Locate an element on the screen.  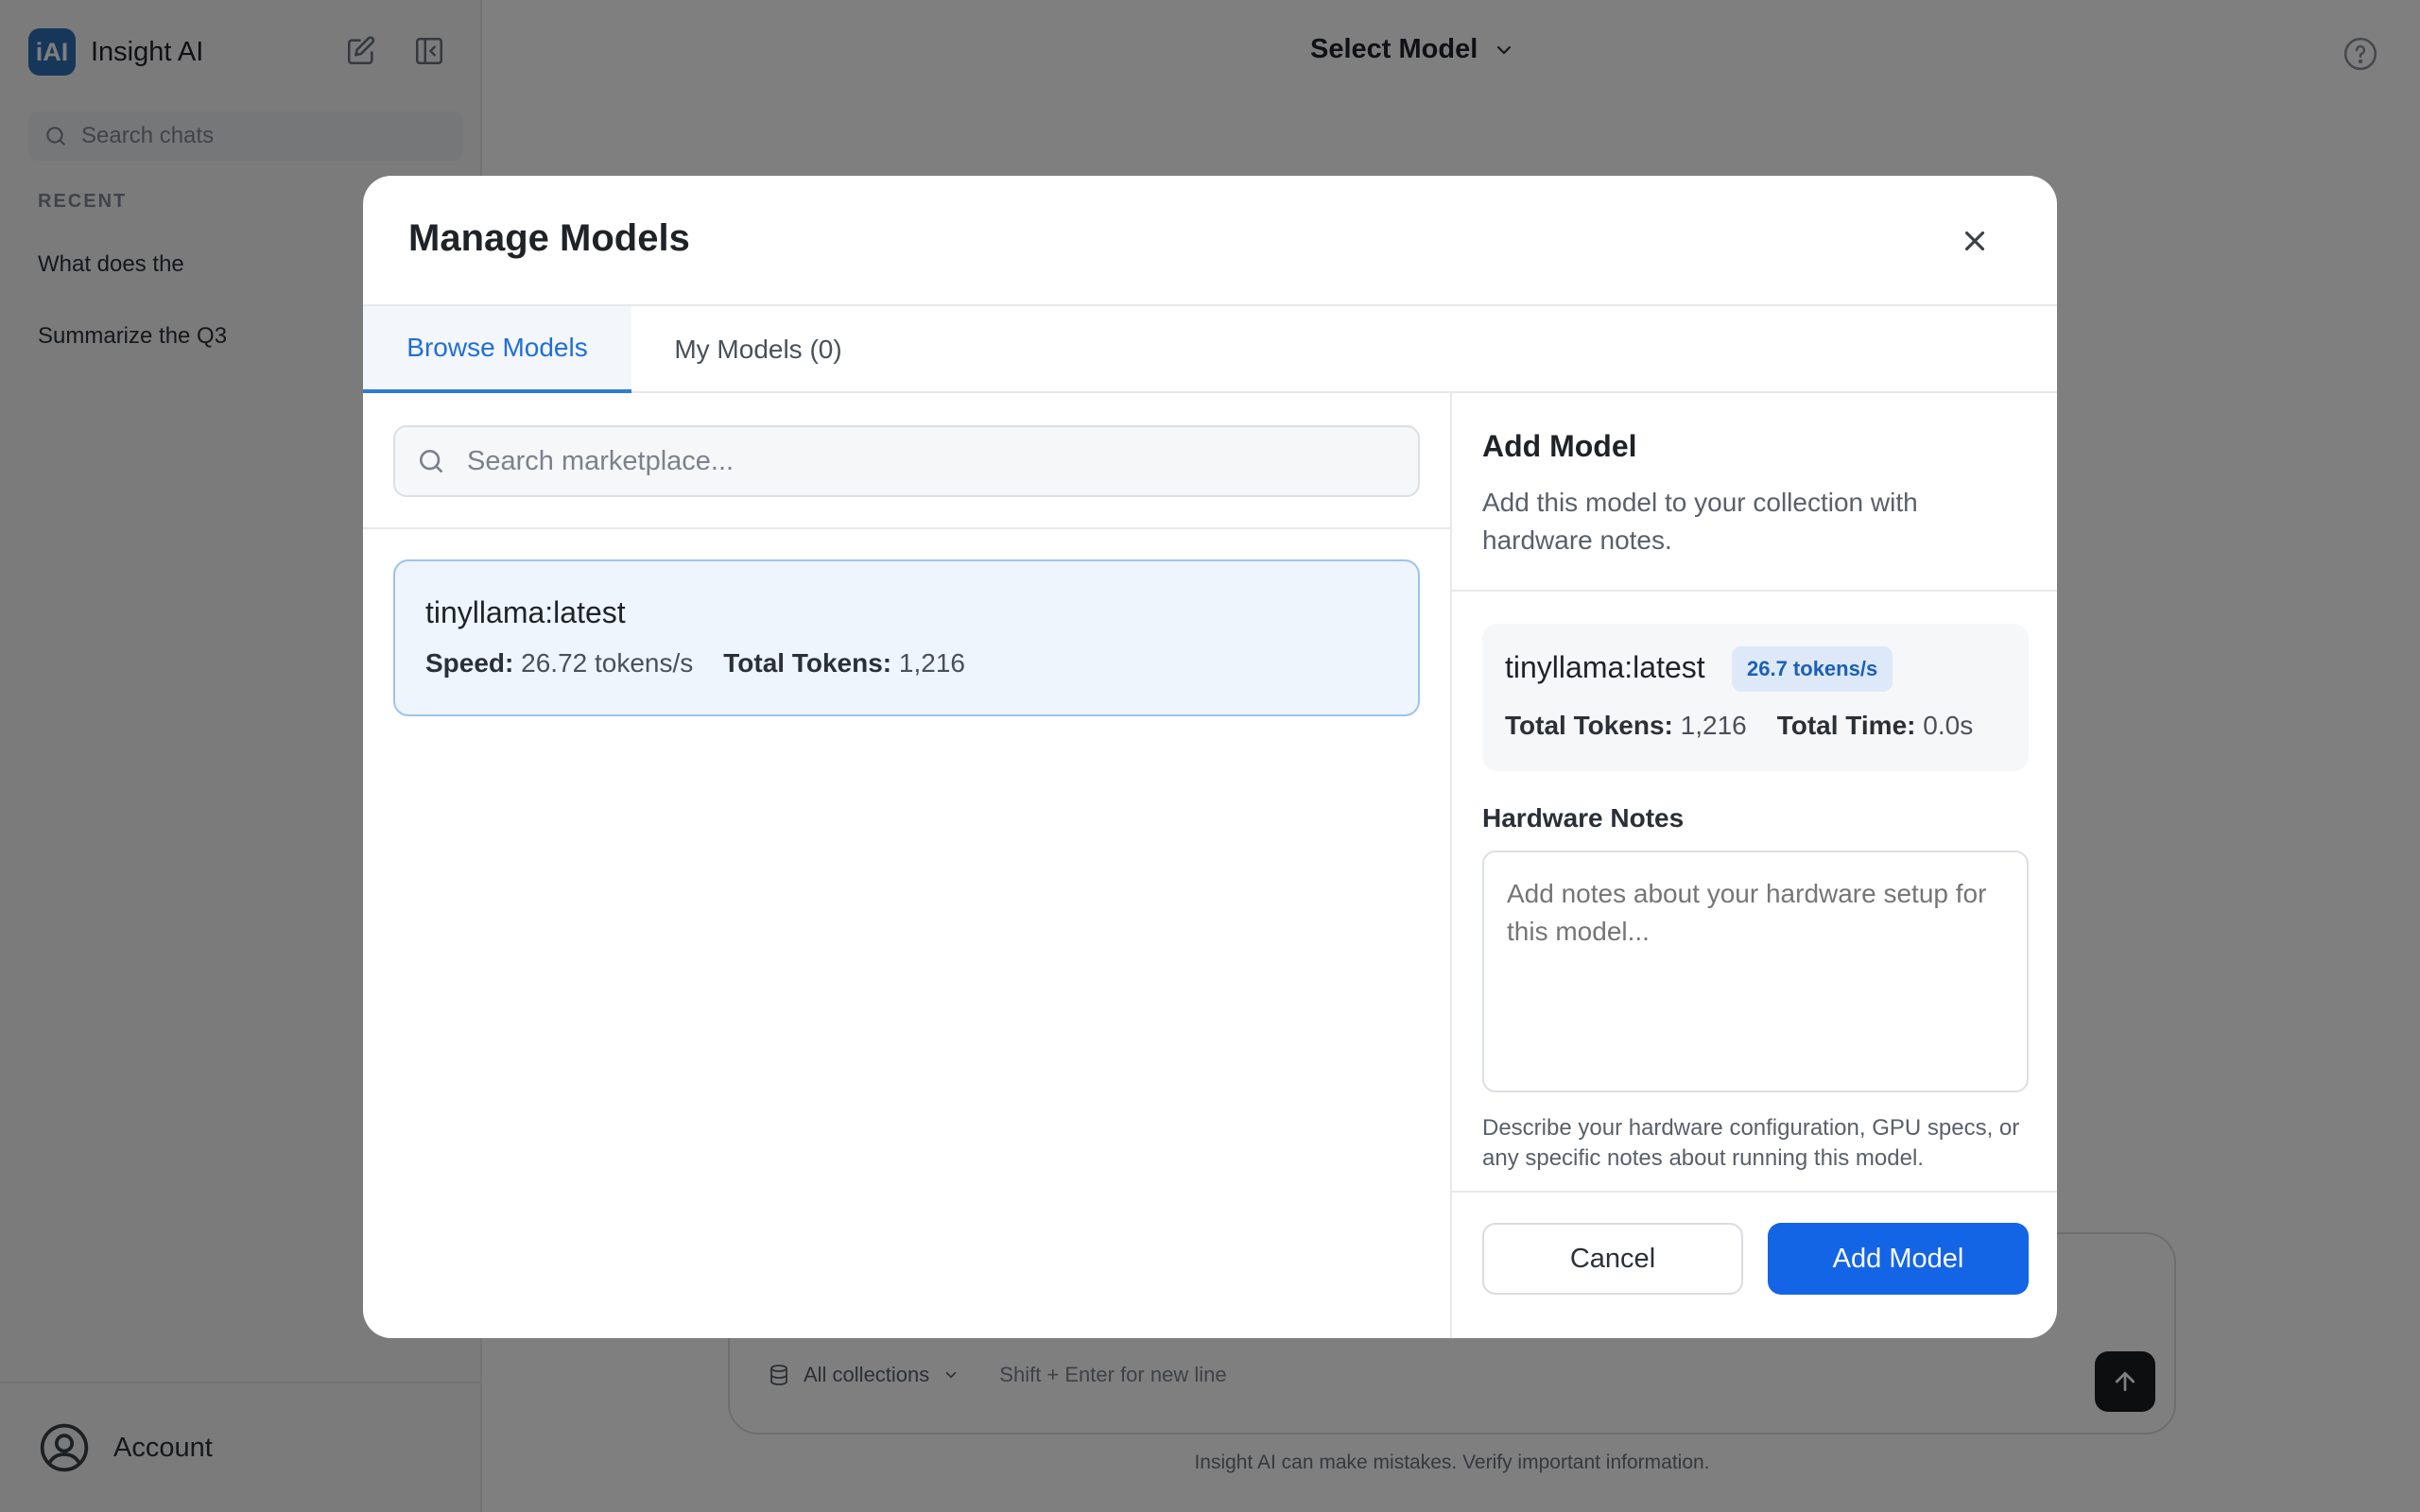
hardware-notes-field is located at coordinates (1755, 971).